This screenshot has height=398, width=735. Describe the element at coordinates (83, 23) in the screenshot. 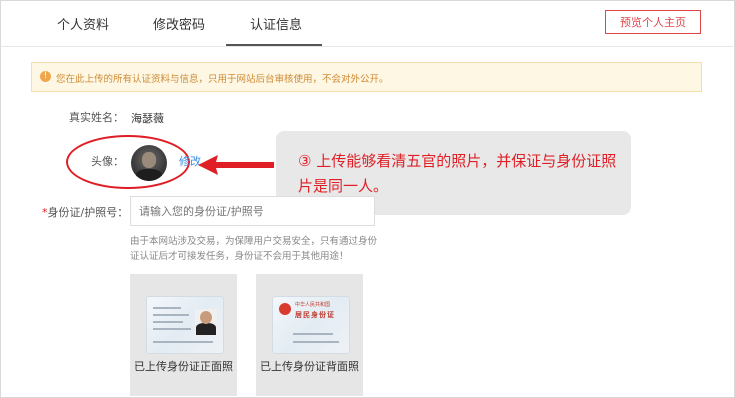

I see `tab-profile: 个人资料` at that location.